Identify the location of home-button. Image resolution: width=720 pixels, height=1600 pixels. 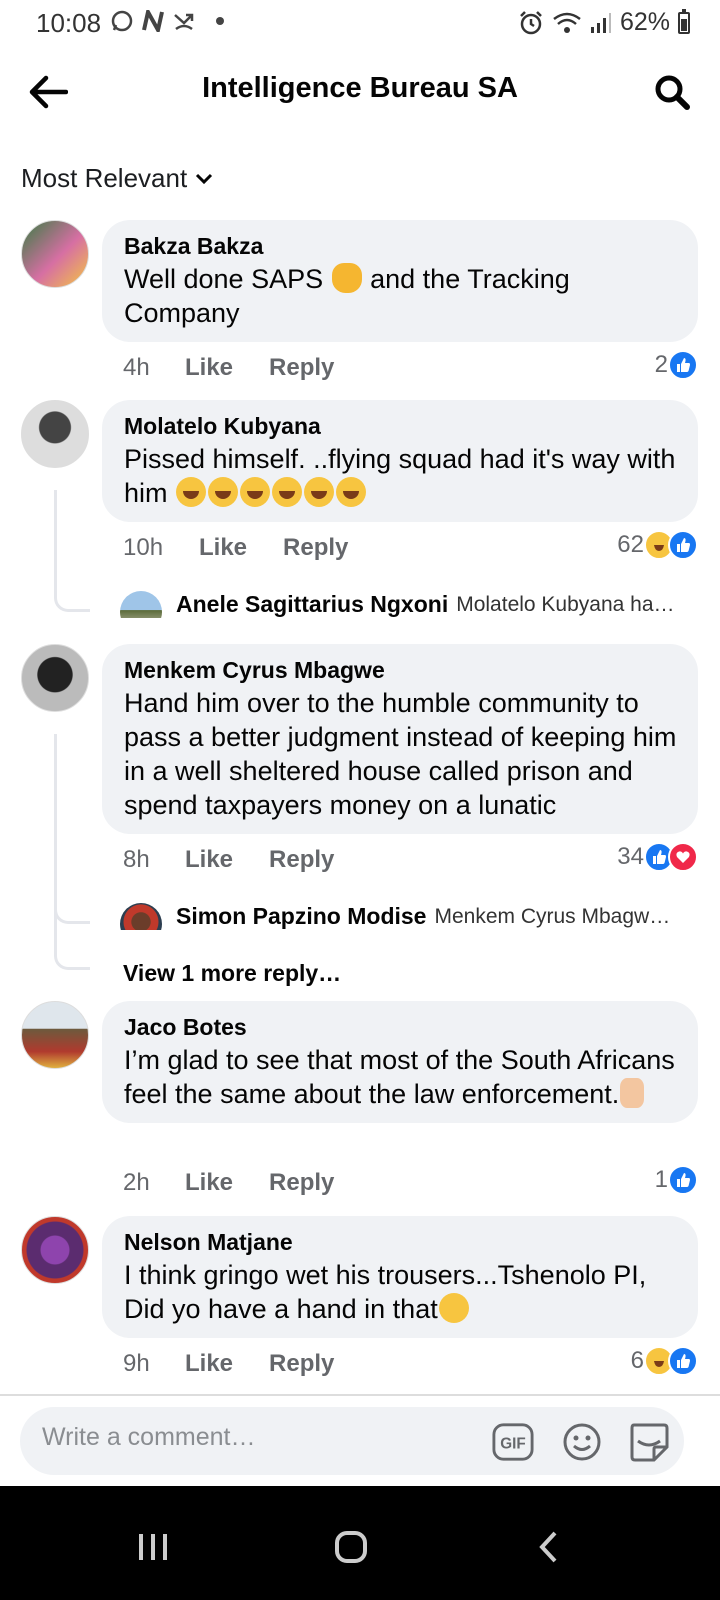
(351, 1547).